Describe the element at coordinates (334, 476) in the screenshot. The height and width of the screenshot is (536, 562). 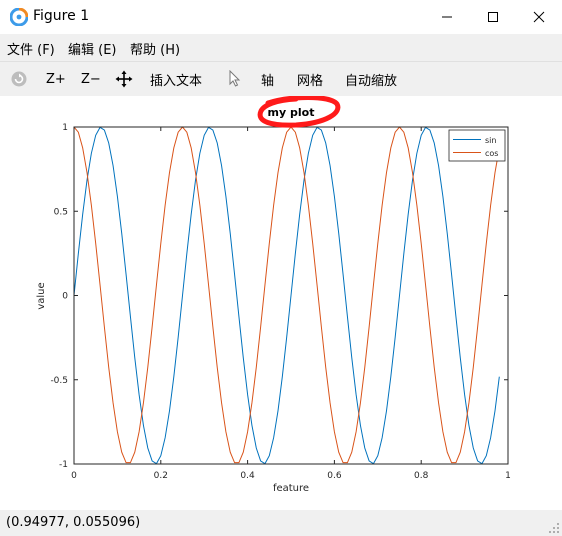
I see `x-tick-label: 0.6` at that location.